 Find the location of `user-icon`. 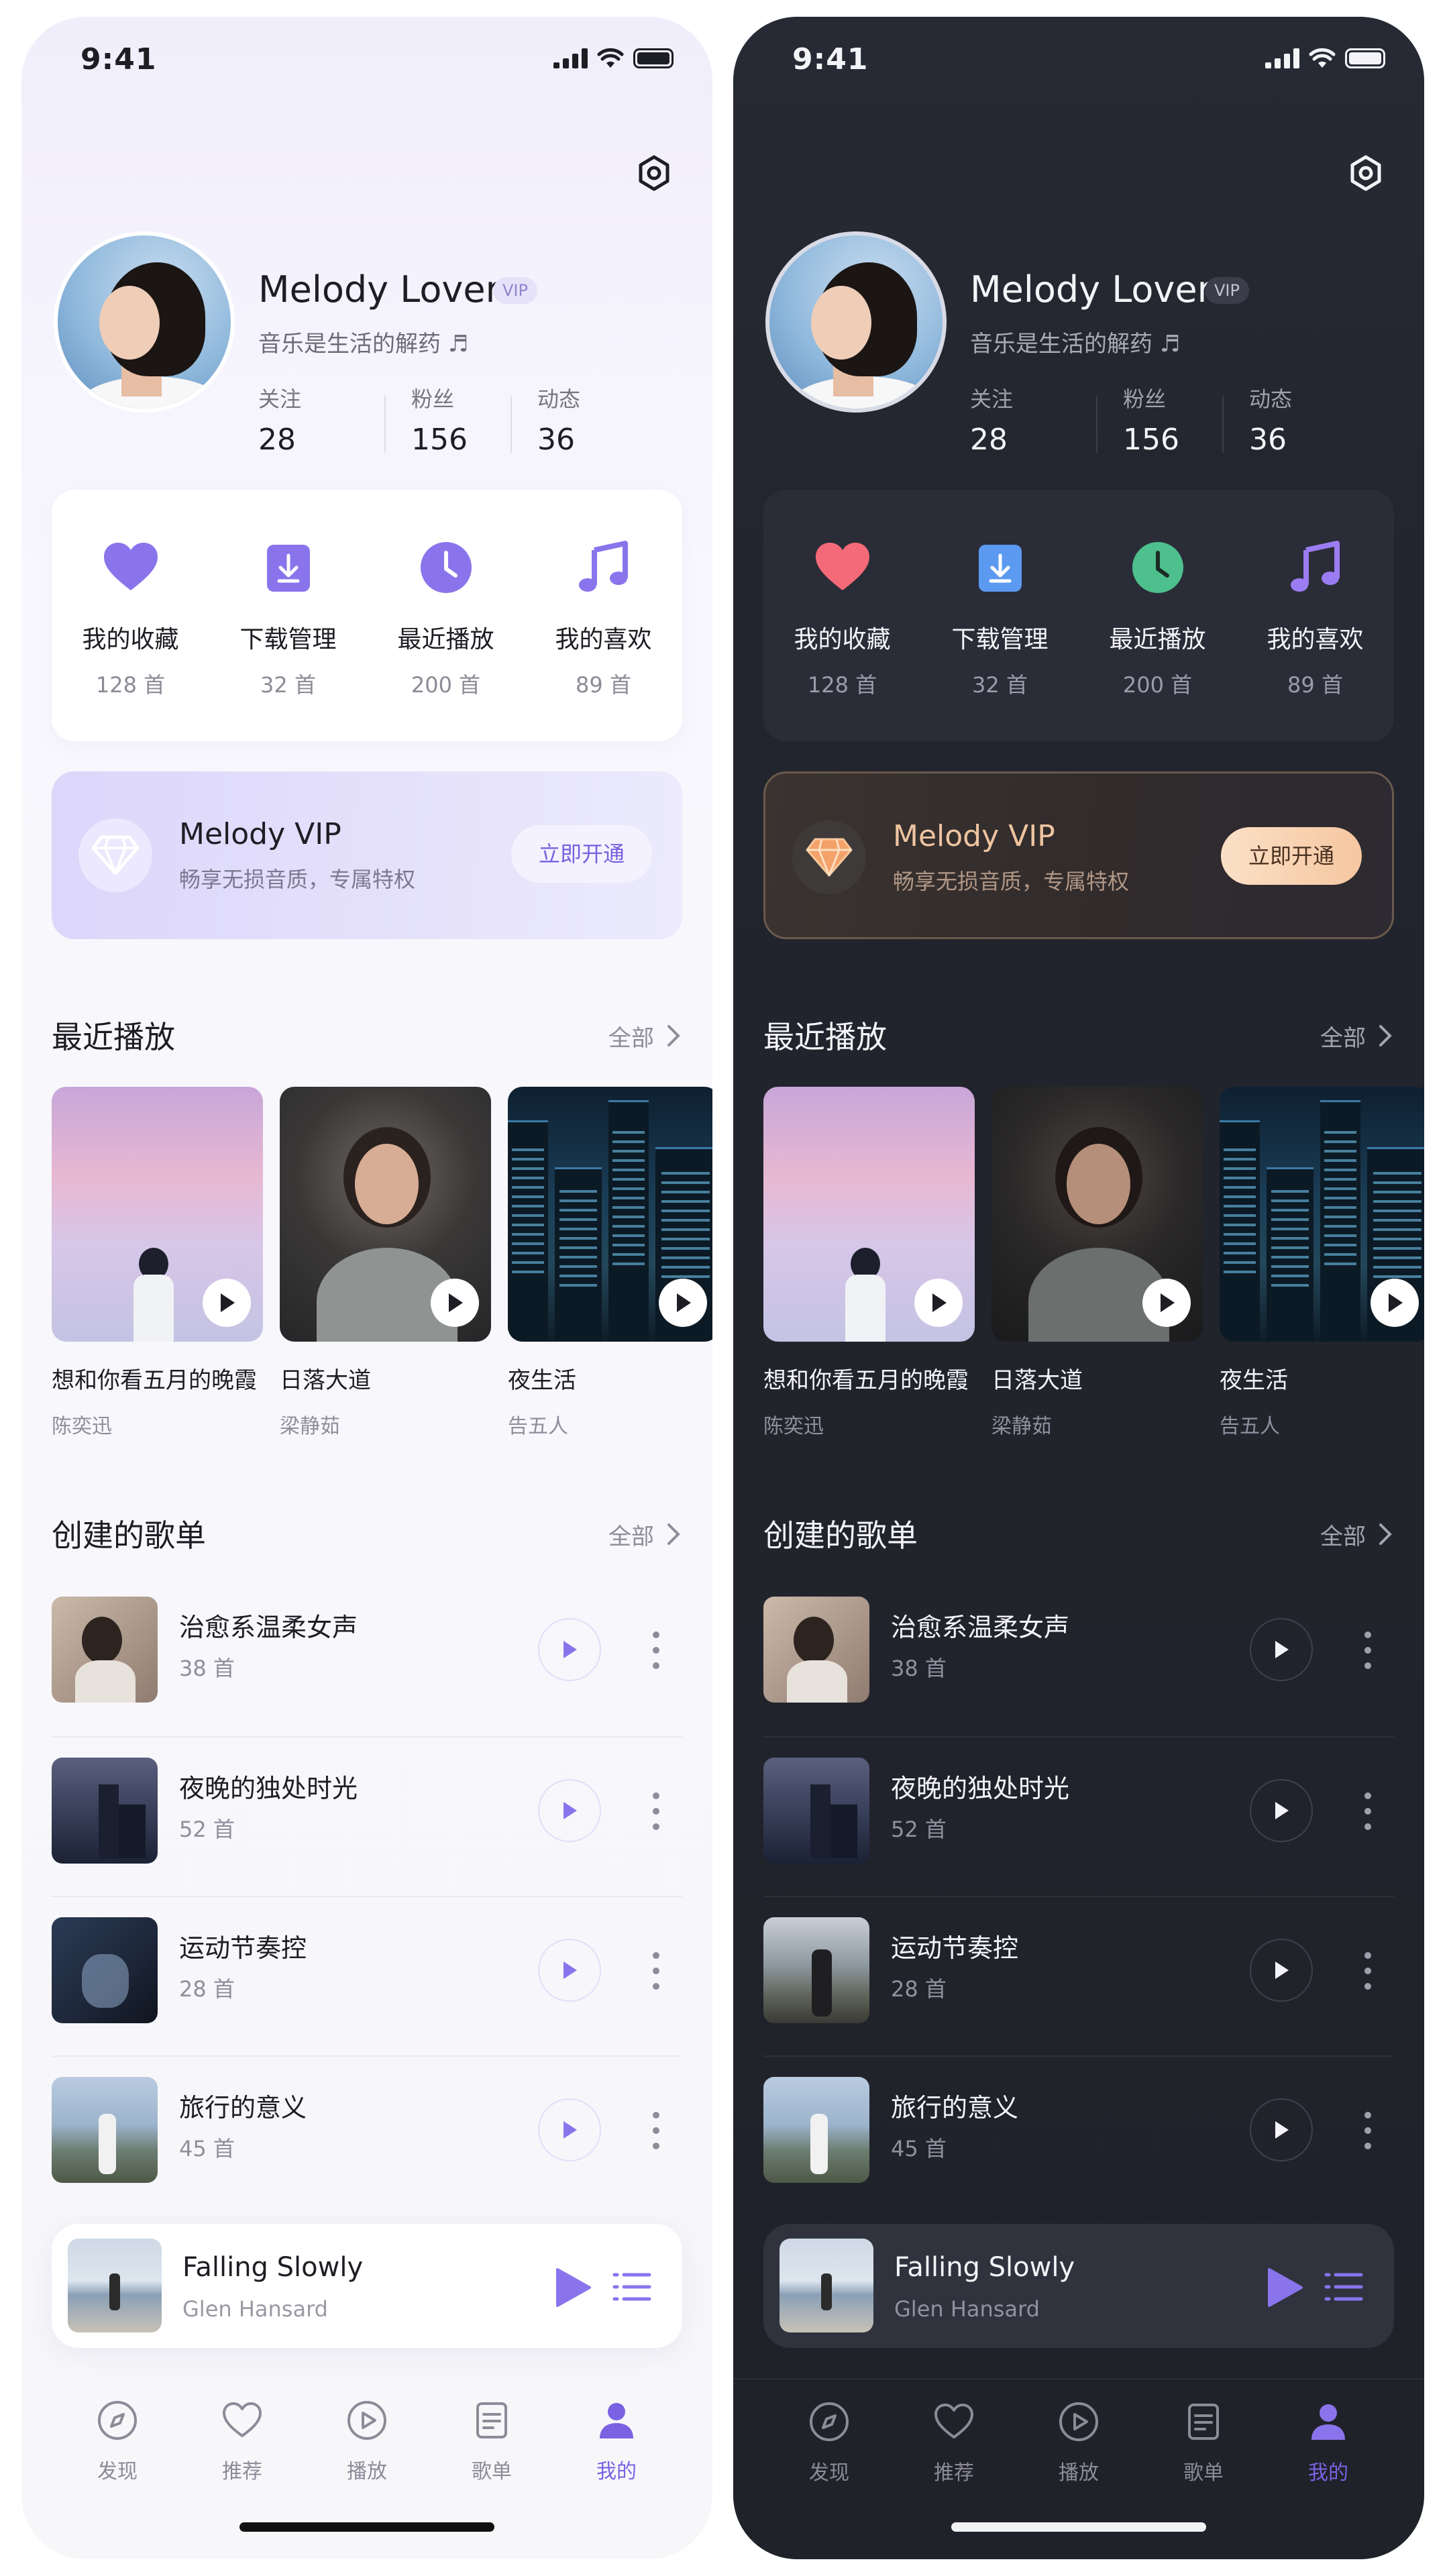

user-icon is located at coordinates (1328, 2422).